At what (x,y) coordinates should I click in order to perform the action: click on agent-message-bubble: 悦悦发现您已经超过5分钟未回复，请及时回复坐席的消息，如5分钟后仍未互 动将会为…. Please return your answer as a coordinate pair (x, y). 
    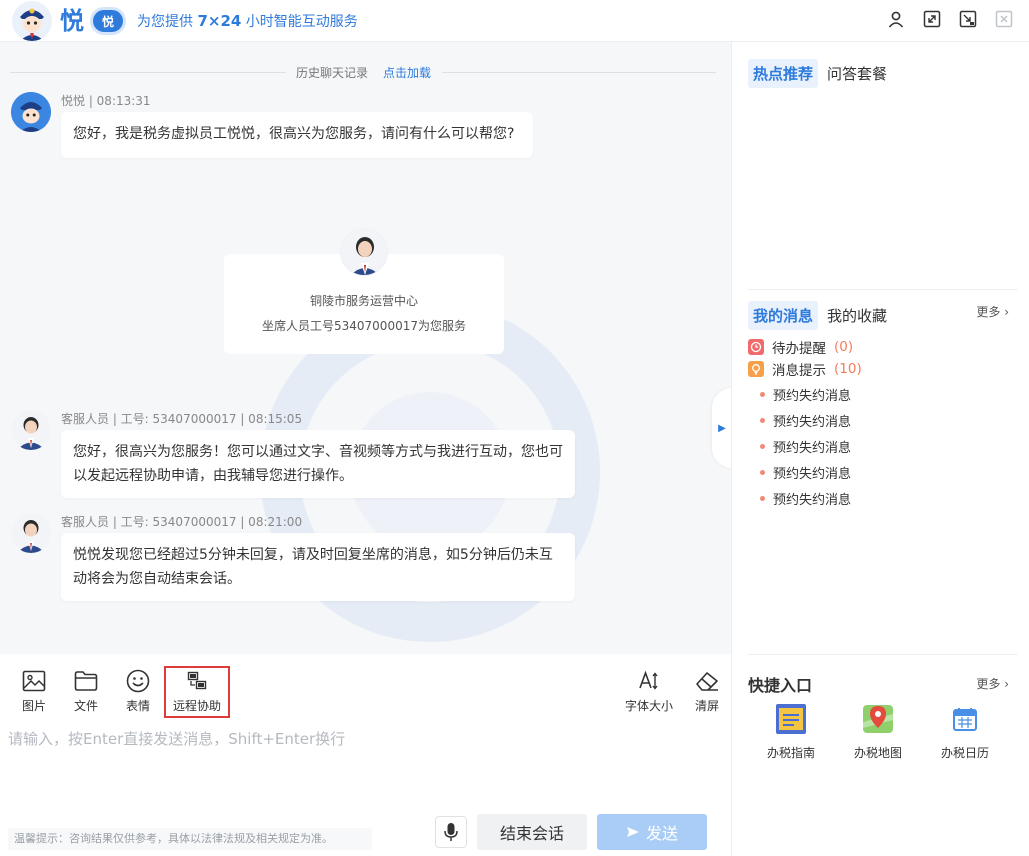
    Looking at the image, I should click on (318, 567).